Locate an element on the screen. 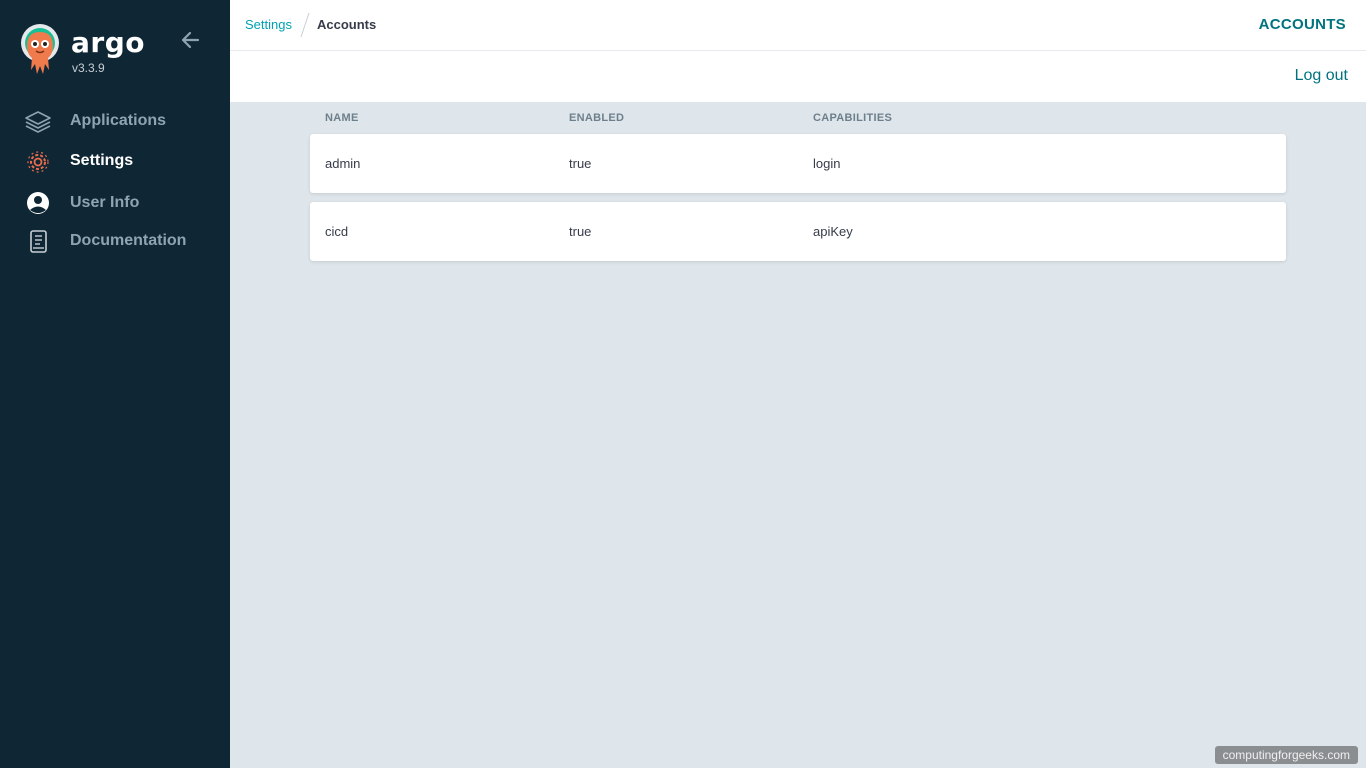  arrow-left-icon is located at coordinates (191, 40).